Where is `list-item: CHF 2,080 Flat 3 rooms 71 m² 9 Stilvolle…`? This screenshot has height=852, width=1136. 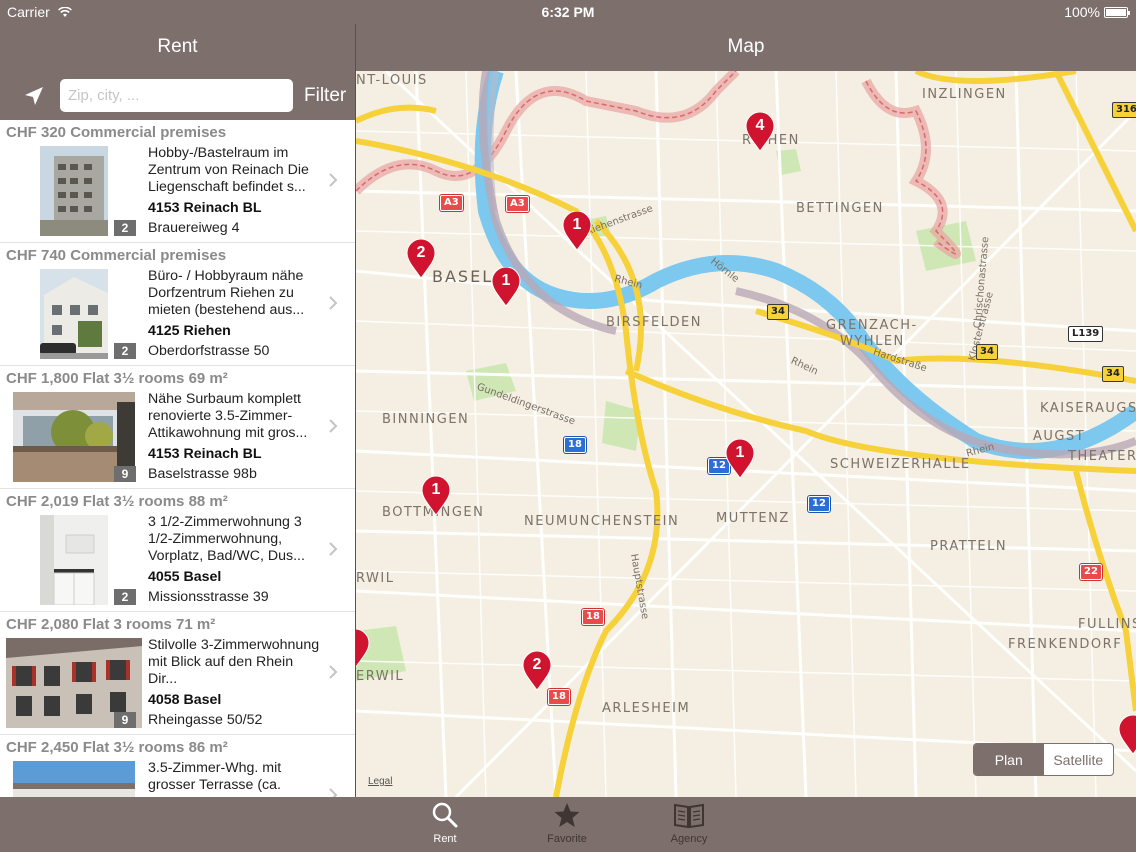 list-item: CHF 2,080 Flat 3 rooms 71 m² 9 Stilvolle… is located at coordinates (177, 673).